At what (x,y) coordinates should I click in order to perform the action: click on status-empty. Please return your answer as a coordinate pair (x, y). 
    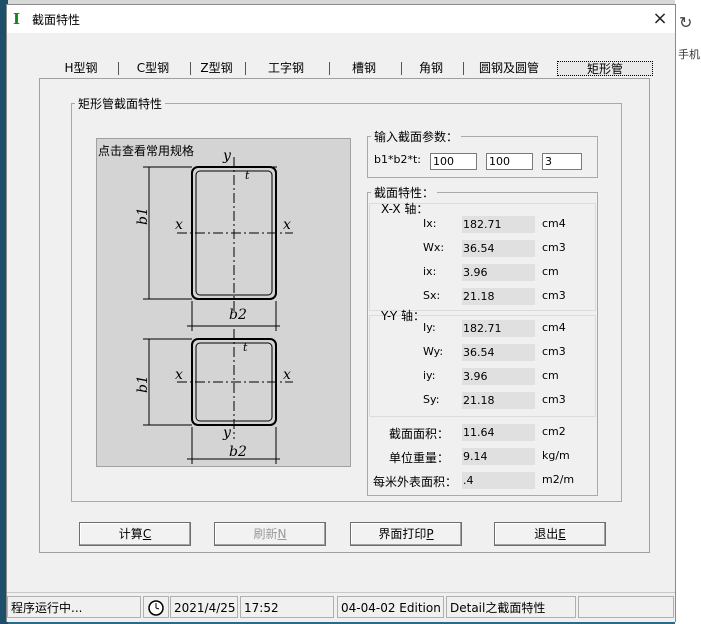
    Looking at the image, I should click on (626, 607).